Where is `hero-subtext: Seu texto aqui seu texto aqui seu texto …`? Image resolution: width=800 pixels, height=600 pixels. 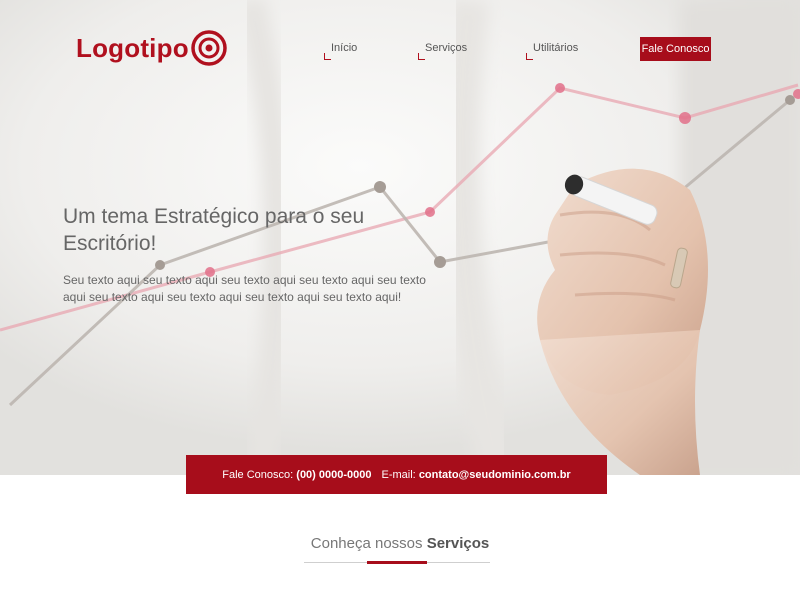
hero-subtext: Seu texto aqui seu texto aqui seu texto … is located at coordinates (244, 288).